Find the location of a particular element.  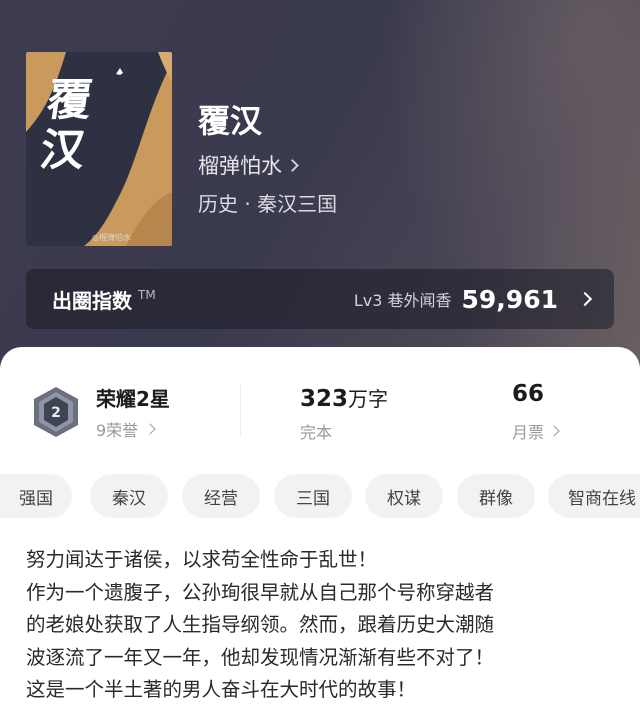

description-line: 波逐流了一年又一年，他却发现情况渐渐有些不对了！ is located at coordinates (260, 657).